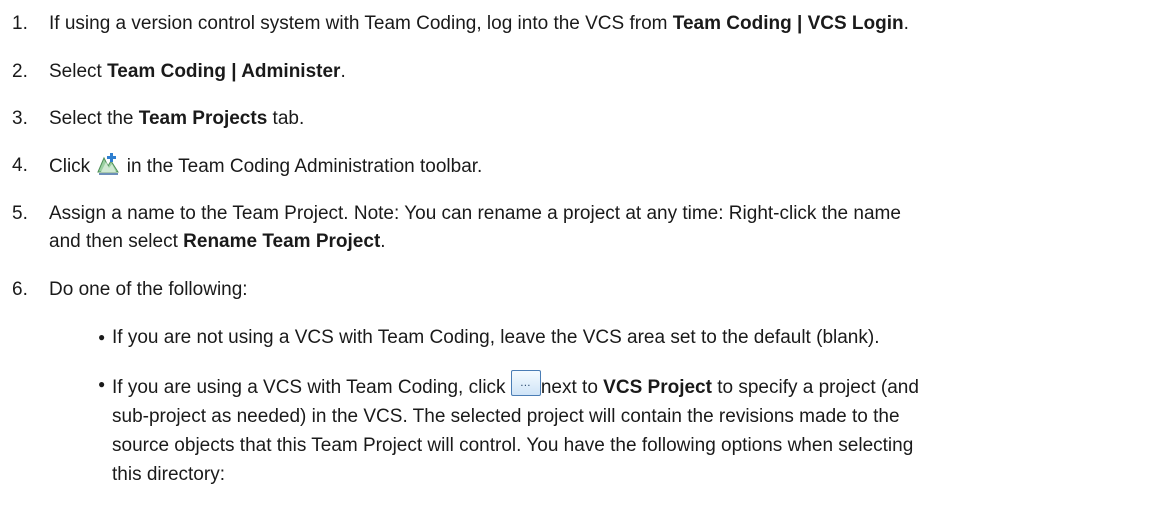 This screenshot has height=514, width=1174. What do you see at coordinates (108, 168) in the screenshot?
I see `add-team-project-icon` at bounding box center [108, 168].